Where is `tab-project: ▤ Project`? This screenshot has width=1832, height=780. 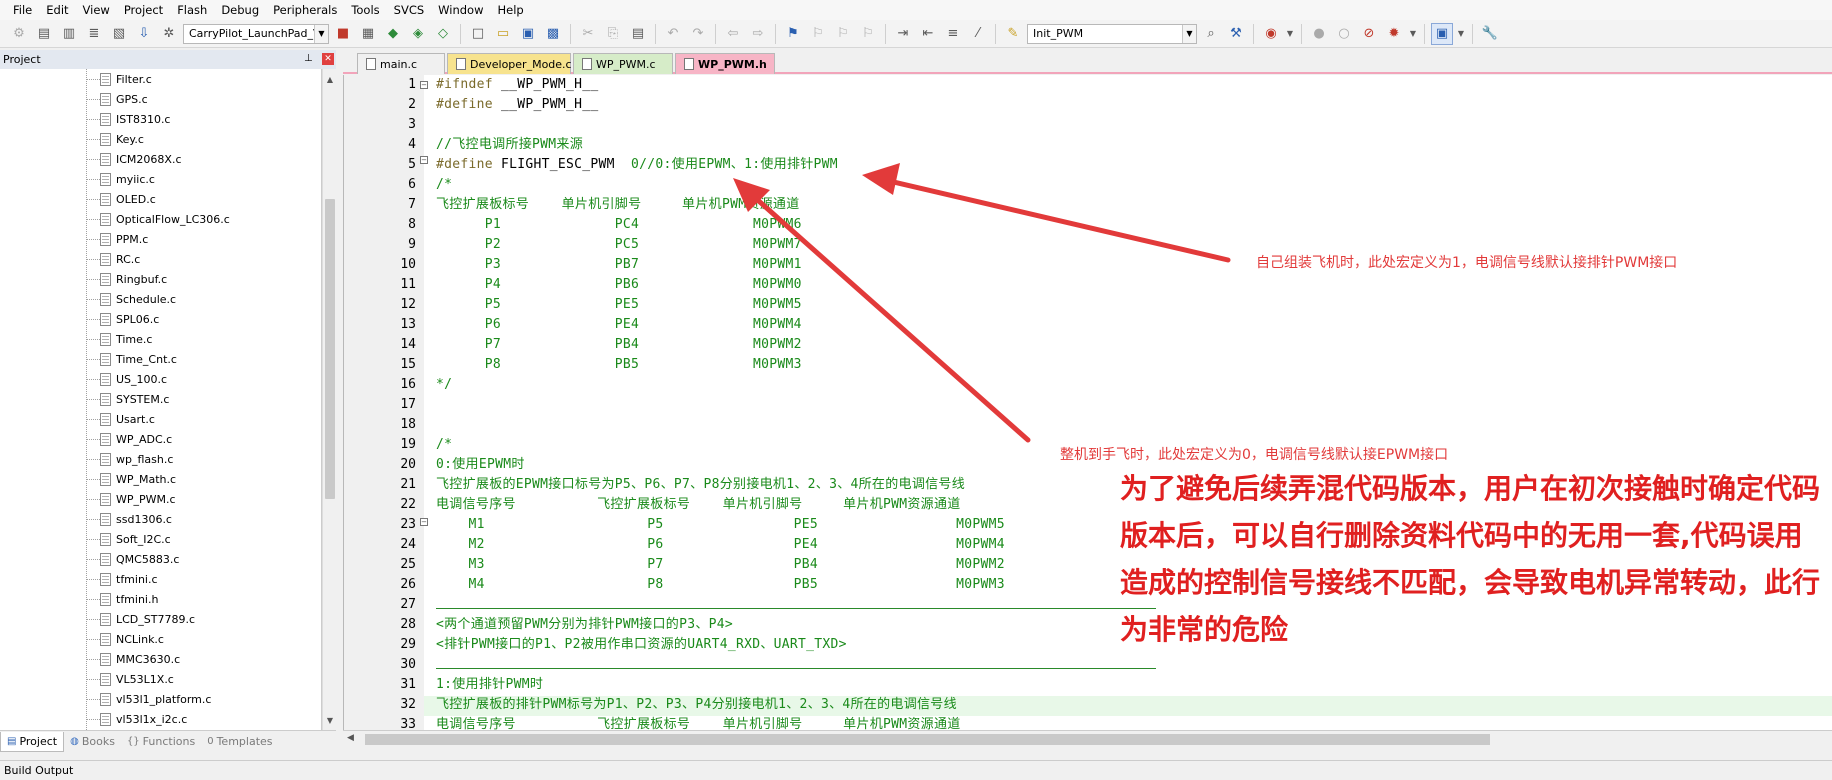 tab-project: ▤ Project is located at coordinates (32, 741).